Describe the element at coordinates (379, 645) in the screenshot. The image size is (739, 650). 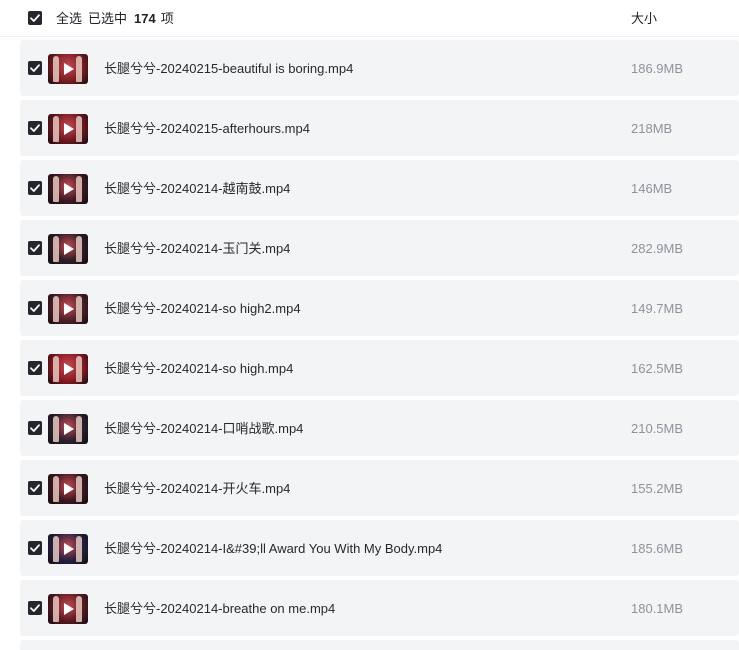
I see `file-row-partial` at that location.